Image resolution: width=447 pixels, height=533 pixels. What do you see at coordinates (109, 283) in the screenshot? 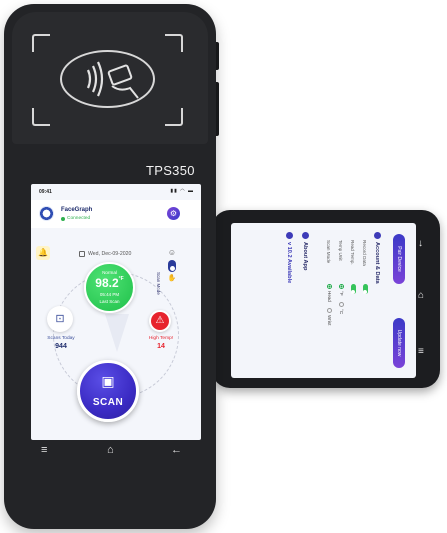
I see `temp-value: 98.2°F` at bounding box center [109, 283].